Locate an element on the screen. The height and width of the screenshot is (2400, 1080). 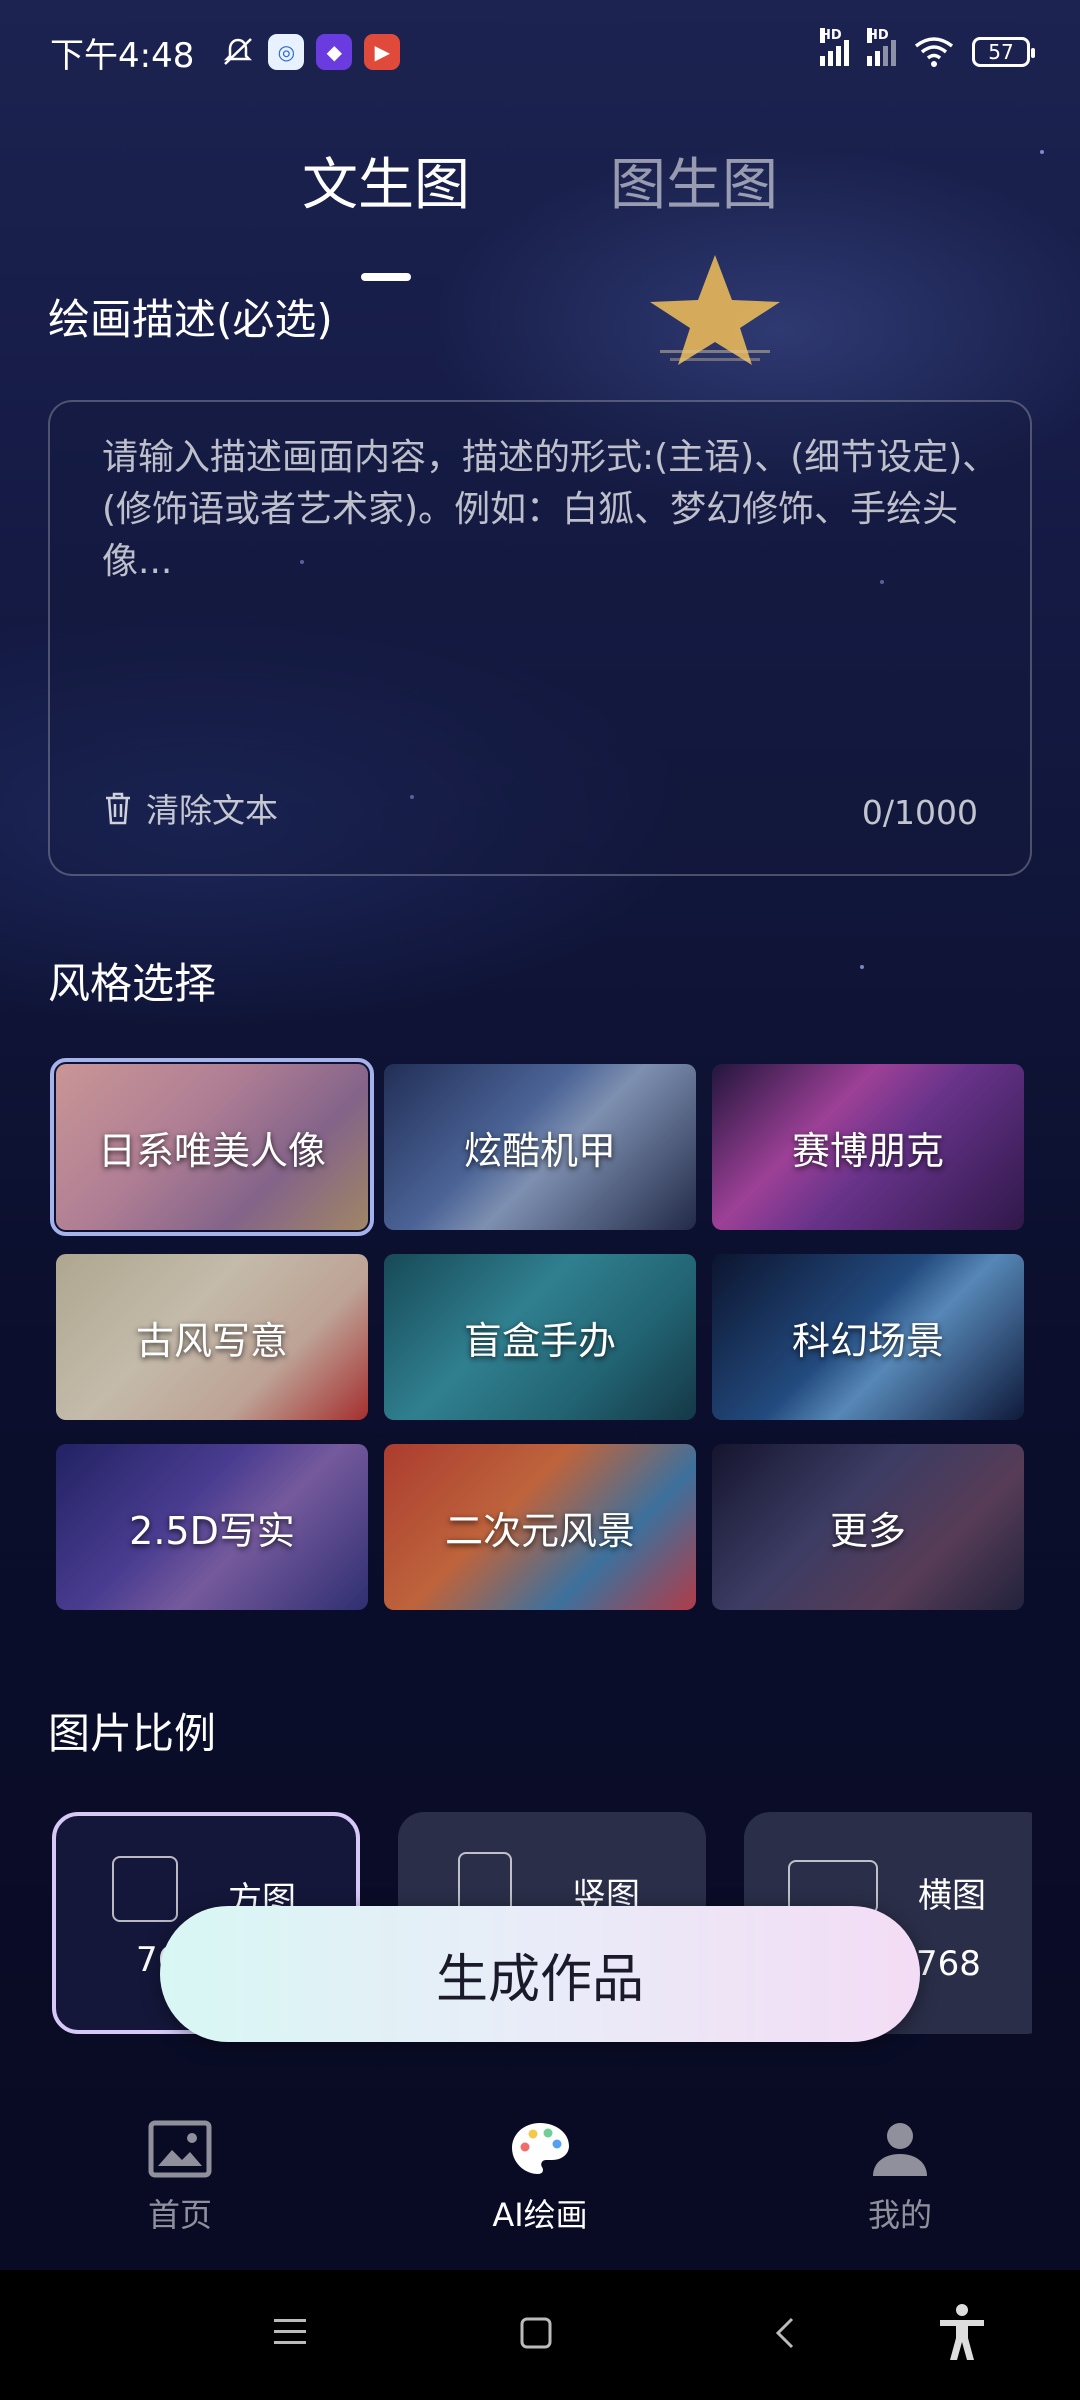
nav-ai-drawing: AI绘画 is located at coordinates (540, 2179).